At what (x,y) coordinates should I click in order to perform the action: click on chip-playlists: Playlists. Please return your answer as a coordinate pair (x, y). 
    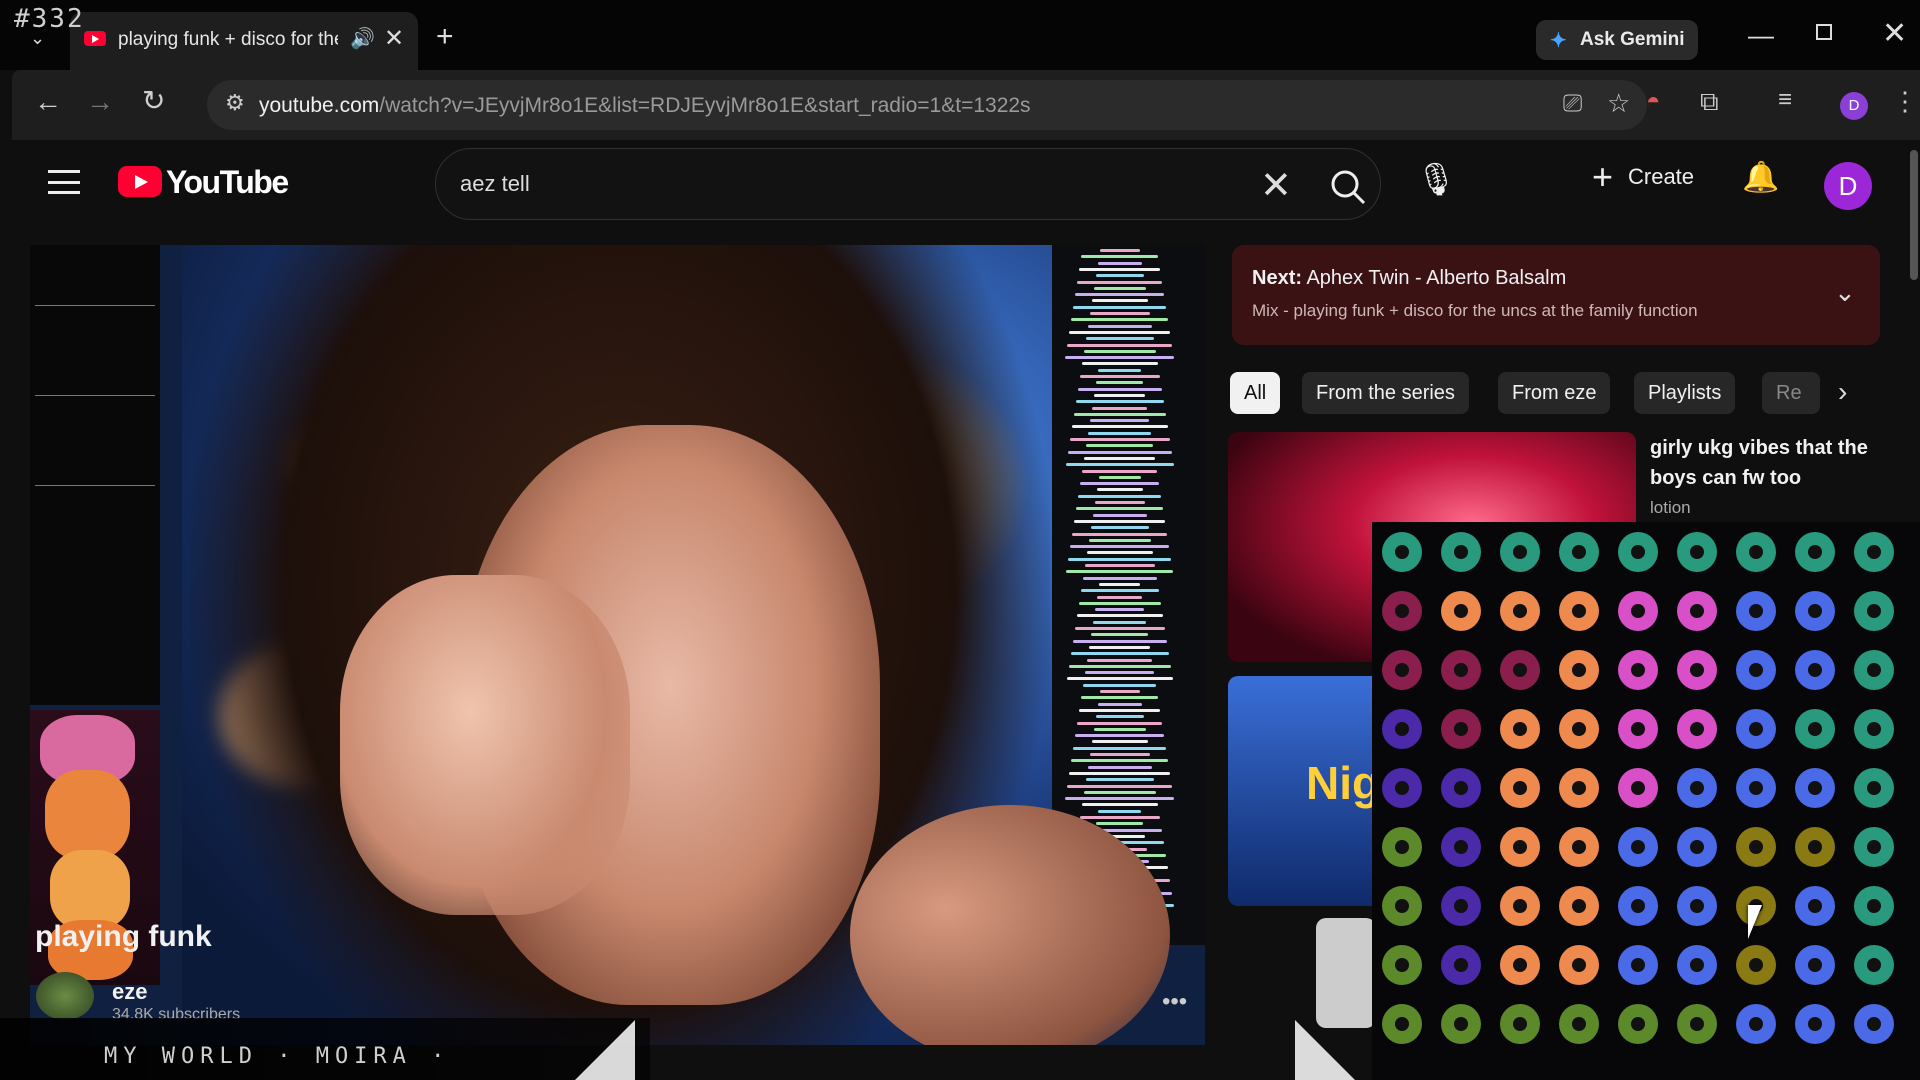
    Looking at the image, I should click on (1685, 393).